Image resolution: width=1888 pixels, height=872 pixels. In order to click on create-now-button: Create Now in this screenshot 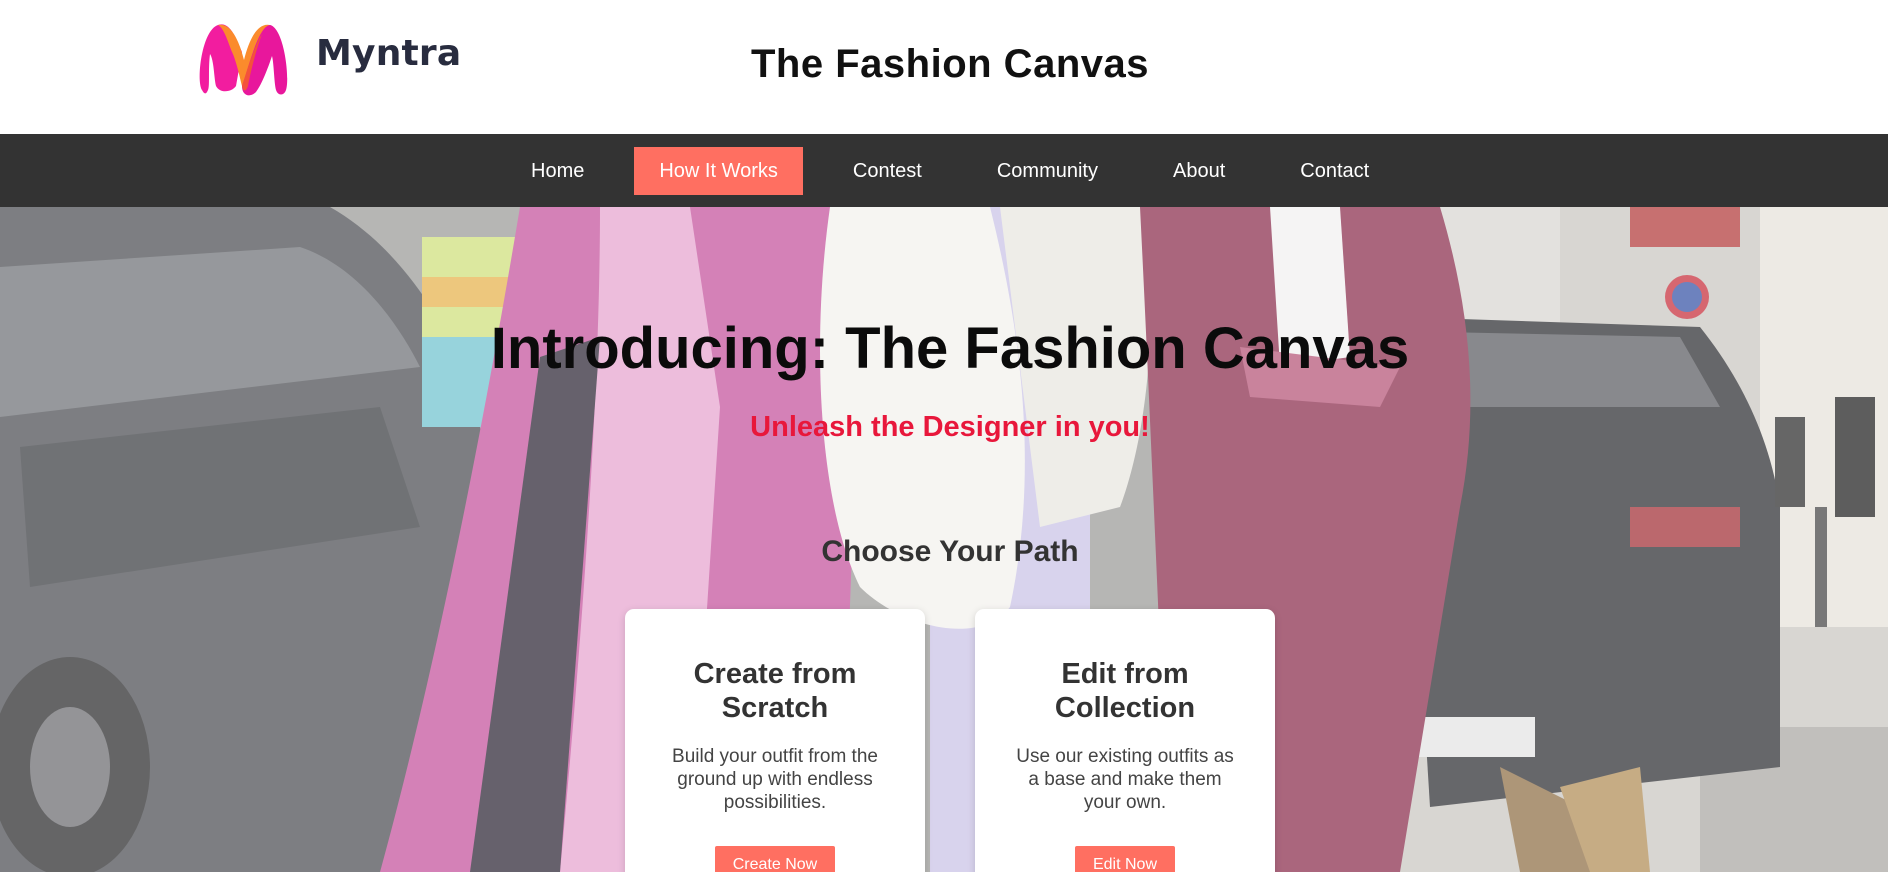, I will do `click(775, 859)`.